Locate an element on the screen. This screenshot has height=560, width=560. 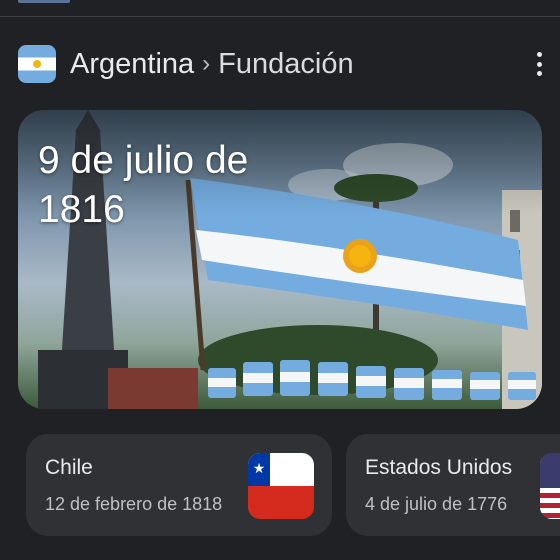
more-options-icon is located at coordinates (539, 64).